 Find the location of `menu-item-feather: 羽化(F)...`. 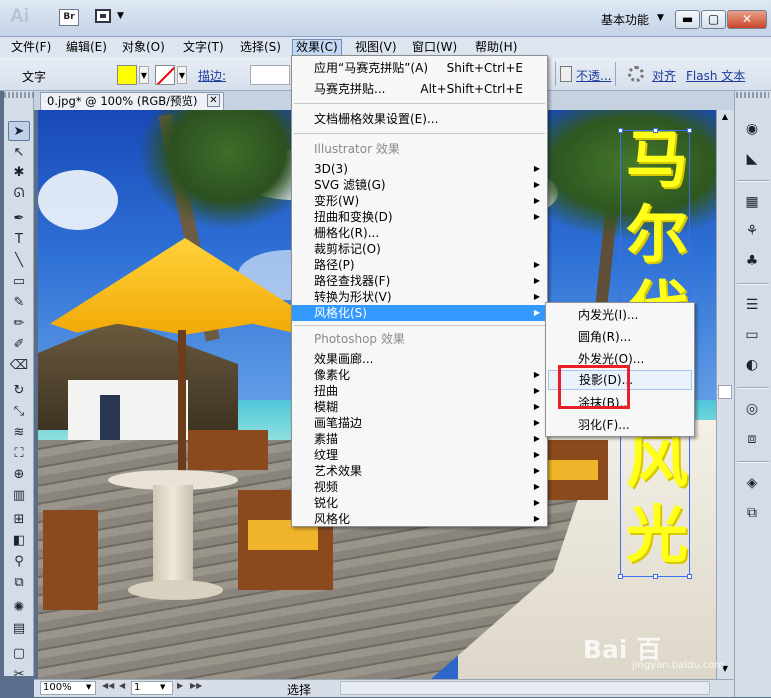

menu-item-feather: 羽化(F)... is located at coordinates (620, 425).